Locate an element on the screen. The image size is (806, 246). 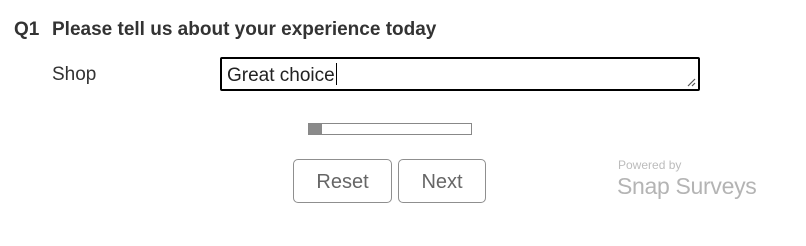
snap-surveys-logo: Snap Surveys is located at coordinates (687, 186).